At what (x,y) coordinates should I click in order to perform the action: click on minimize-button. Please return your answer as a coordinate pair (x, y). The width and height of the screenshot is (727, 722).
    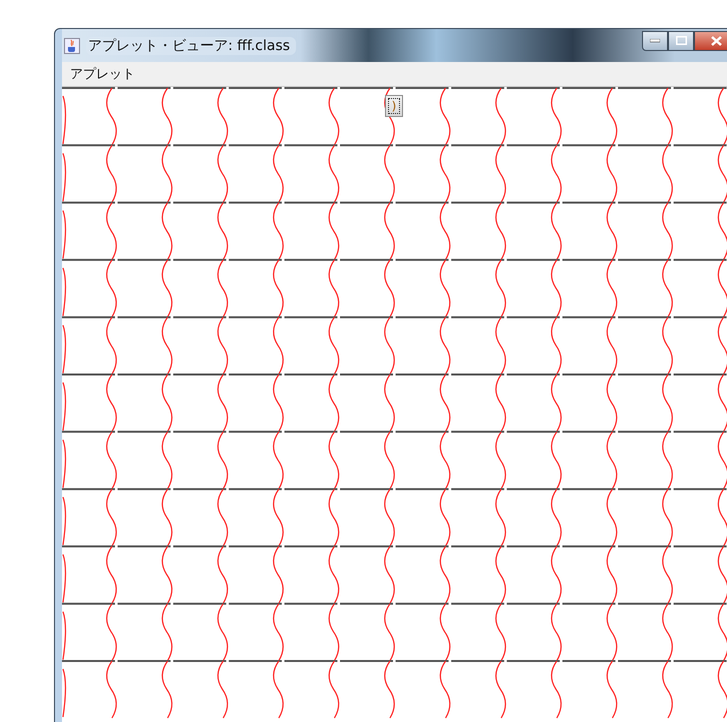
    Looking at the image, I should click on (655, 40).